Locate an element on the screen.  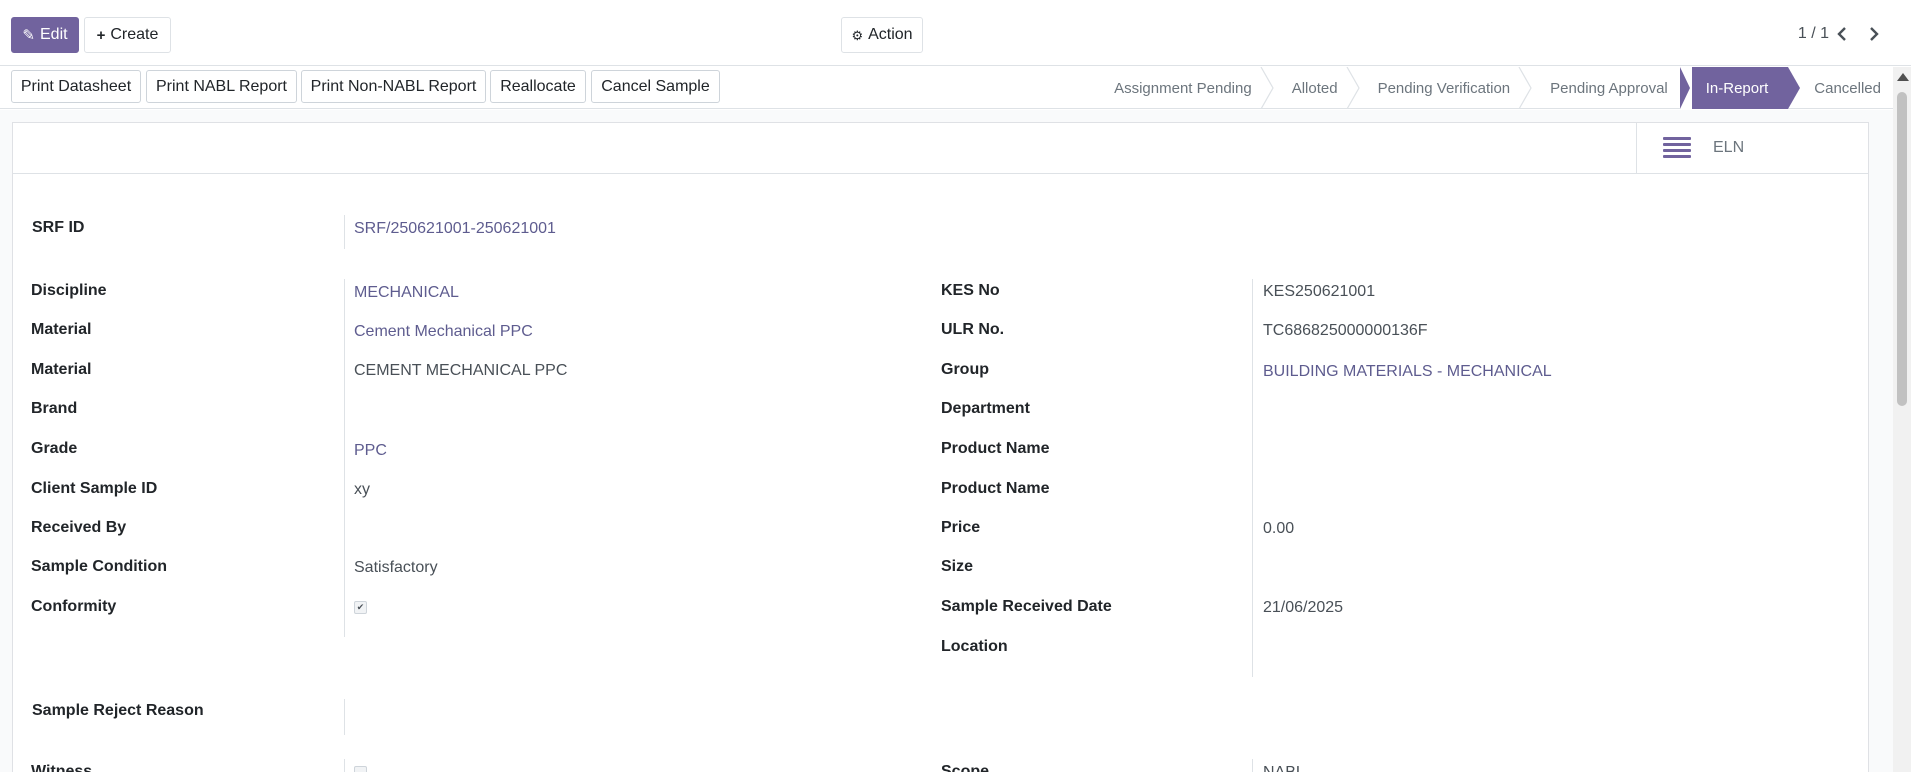
create-button: + Create is located at coordinates (127, 35).